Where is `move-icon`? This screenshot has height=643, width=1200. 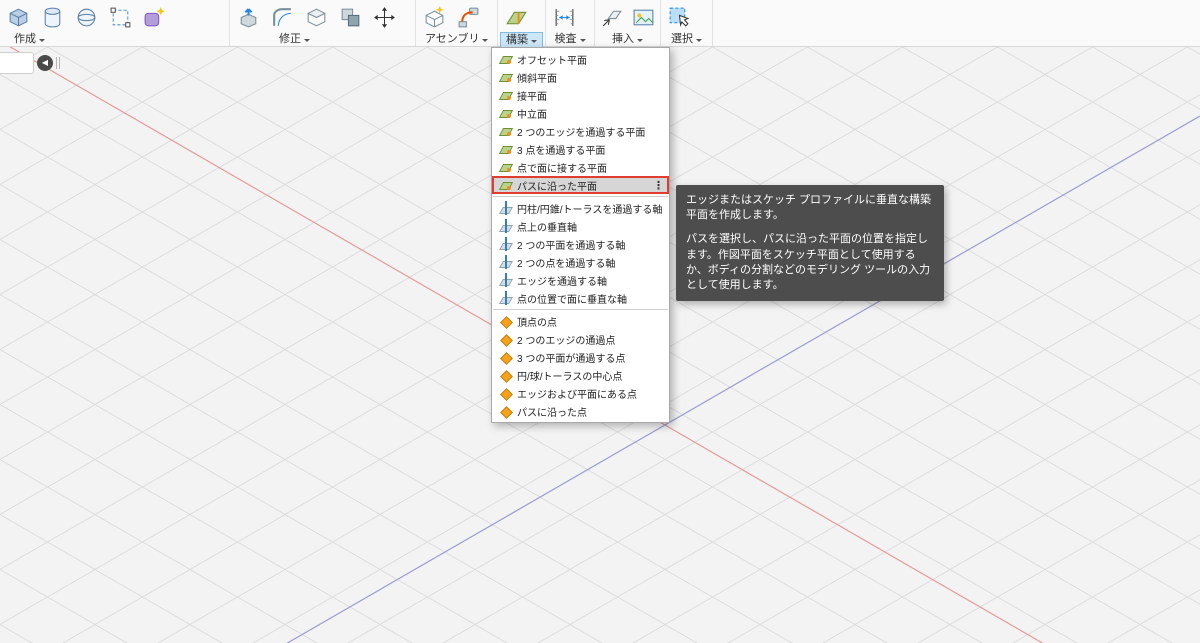 move-icon is located at coordinates (384, 17).